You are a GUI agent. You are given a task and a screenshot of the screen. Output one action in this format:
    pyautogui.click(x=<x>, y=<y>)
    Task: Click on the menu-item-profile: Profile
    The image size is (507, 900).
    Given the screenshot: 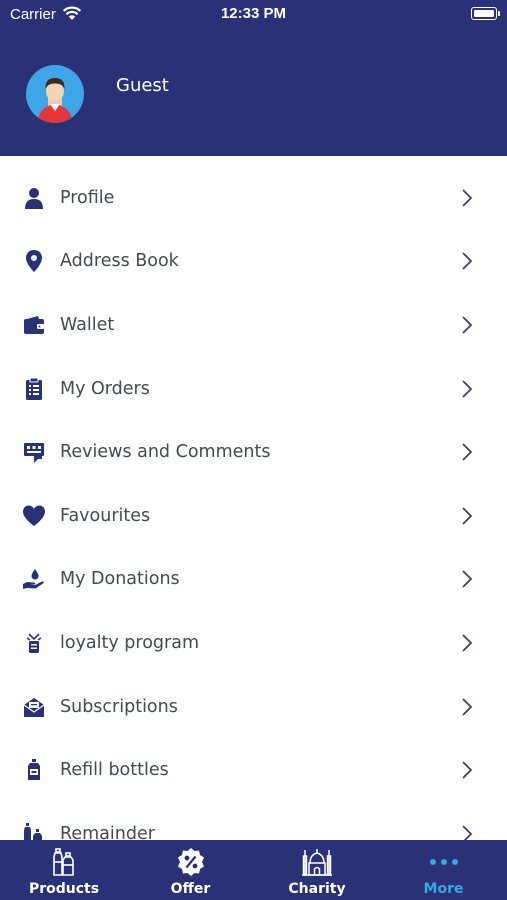 What is the action you would take?
    pyautogui.click(x=253, y=198)
    